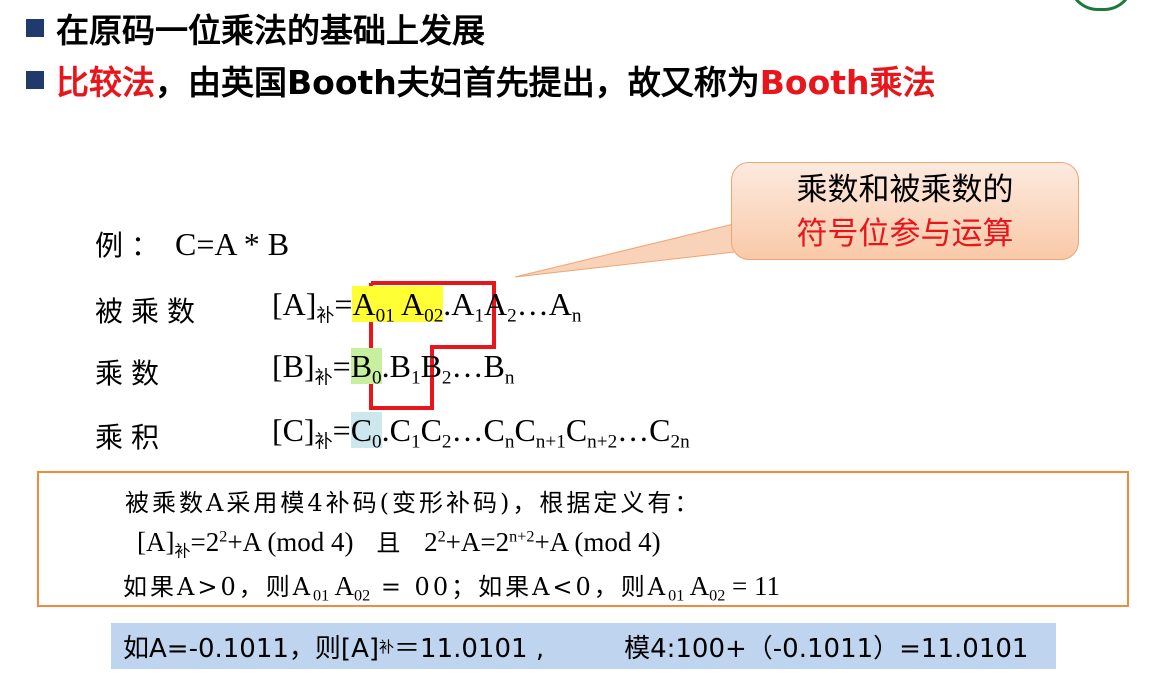 The image size is (1157, 691). Describe the element at coordinates (549, 306) in the screenshot. I see `a-rest-3: …An` at that location.